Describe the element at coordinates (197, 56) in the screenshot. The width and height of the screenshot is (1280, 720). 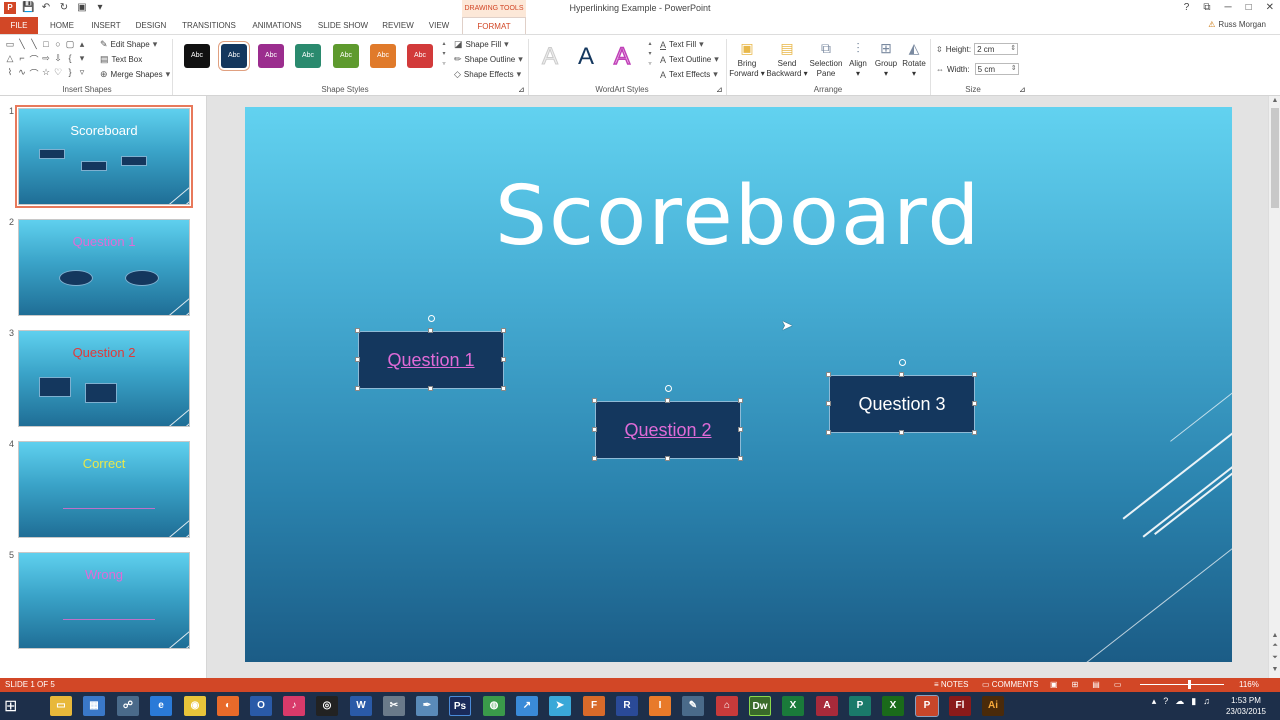
I see `shape-style-swatch-1: Abc` at that location.